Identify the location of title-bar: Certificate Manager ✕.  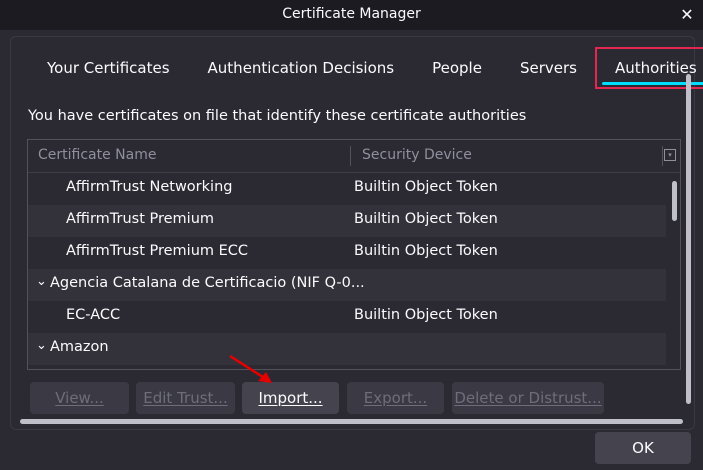
(351, 15).